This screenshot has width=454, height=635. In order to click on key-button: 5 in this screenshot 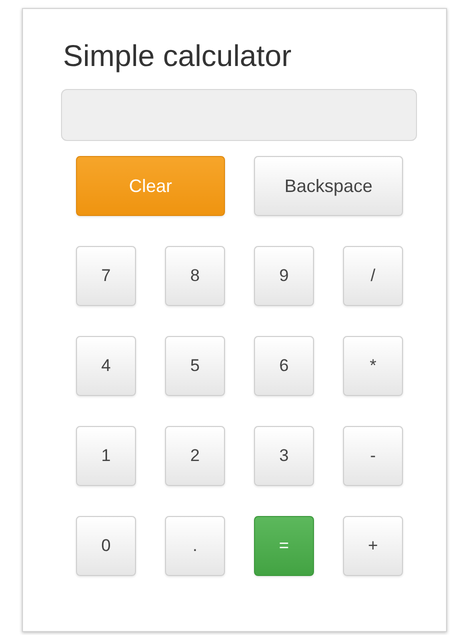, I will do `click(195, 366)`.